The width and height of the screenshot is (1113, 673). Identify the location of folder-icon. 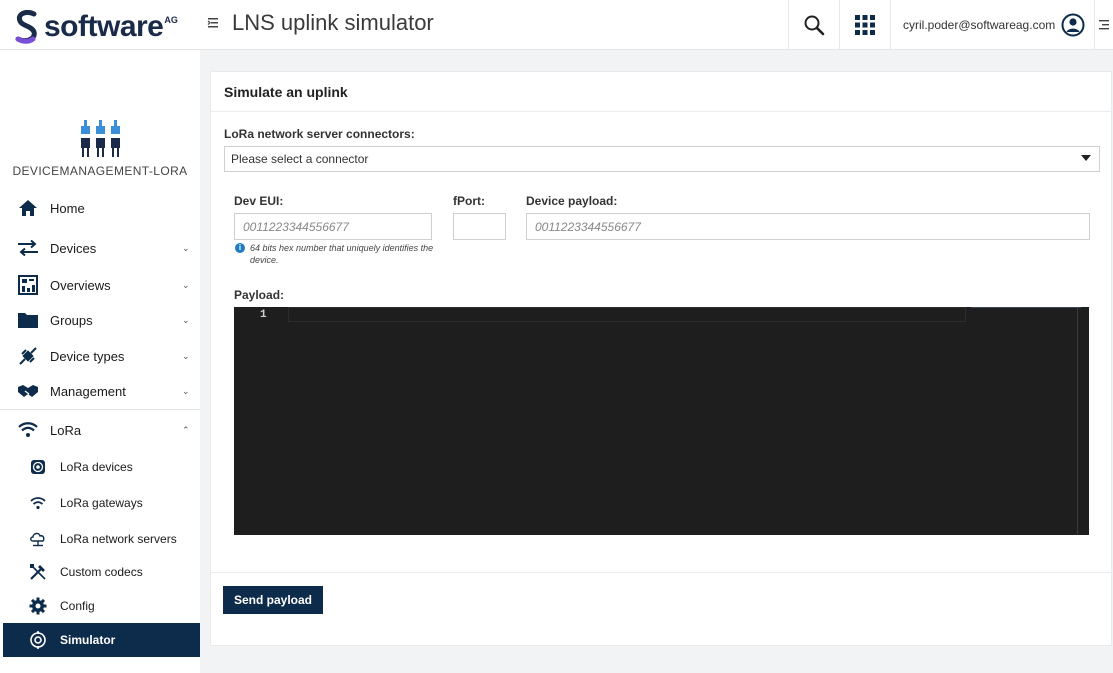
(28, 320).